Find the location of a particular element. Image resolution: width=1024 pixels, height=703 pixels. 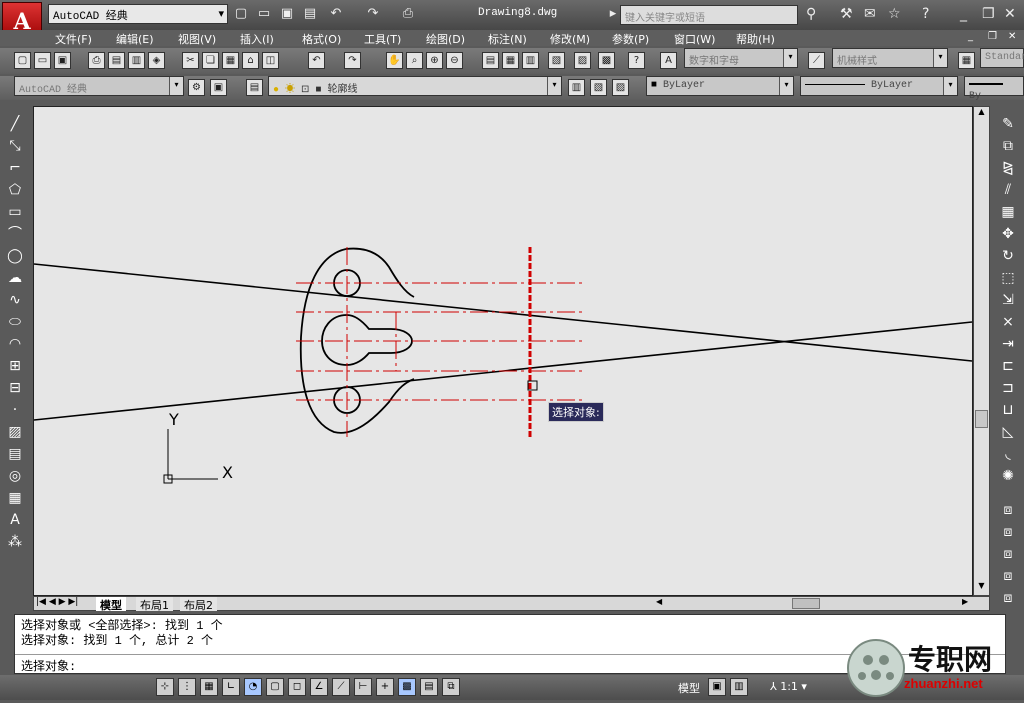

trim-icon: ⨯ is located at coordinates (1008, 322).